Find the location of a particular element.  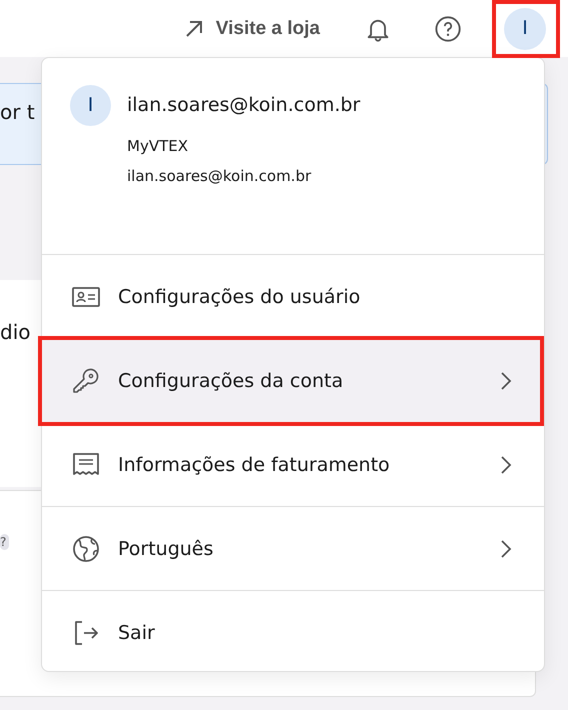

menu-item: Português is located at coordinates (293, 549).